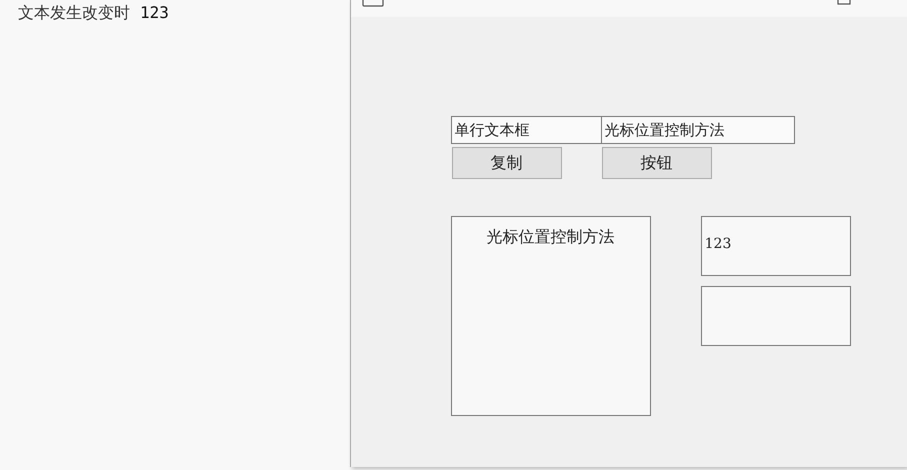 The height and width of the screenshot is (470, 907). Describe the element at coordinates (373, 4) in the screenshot. I see `window-icon` at that location.